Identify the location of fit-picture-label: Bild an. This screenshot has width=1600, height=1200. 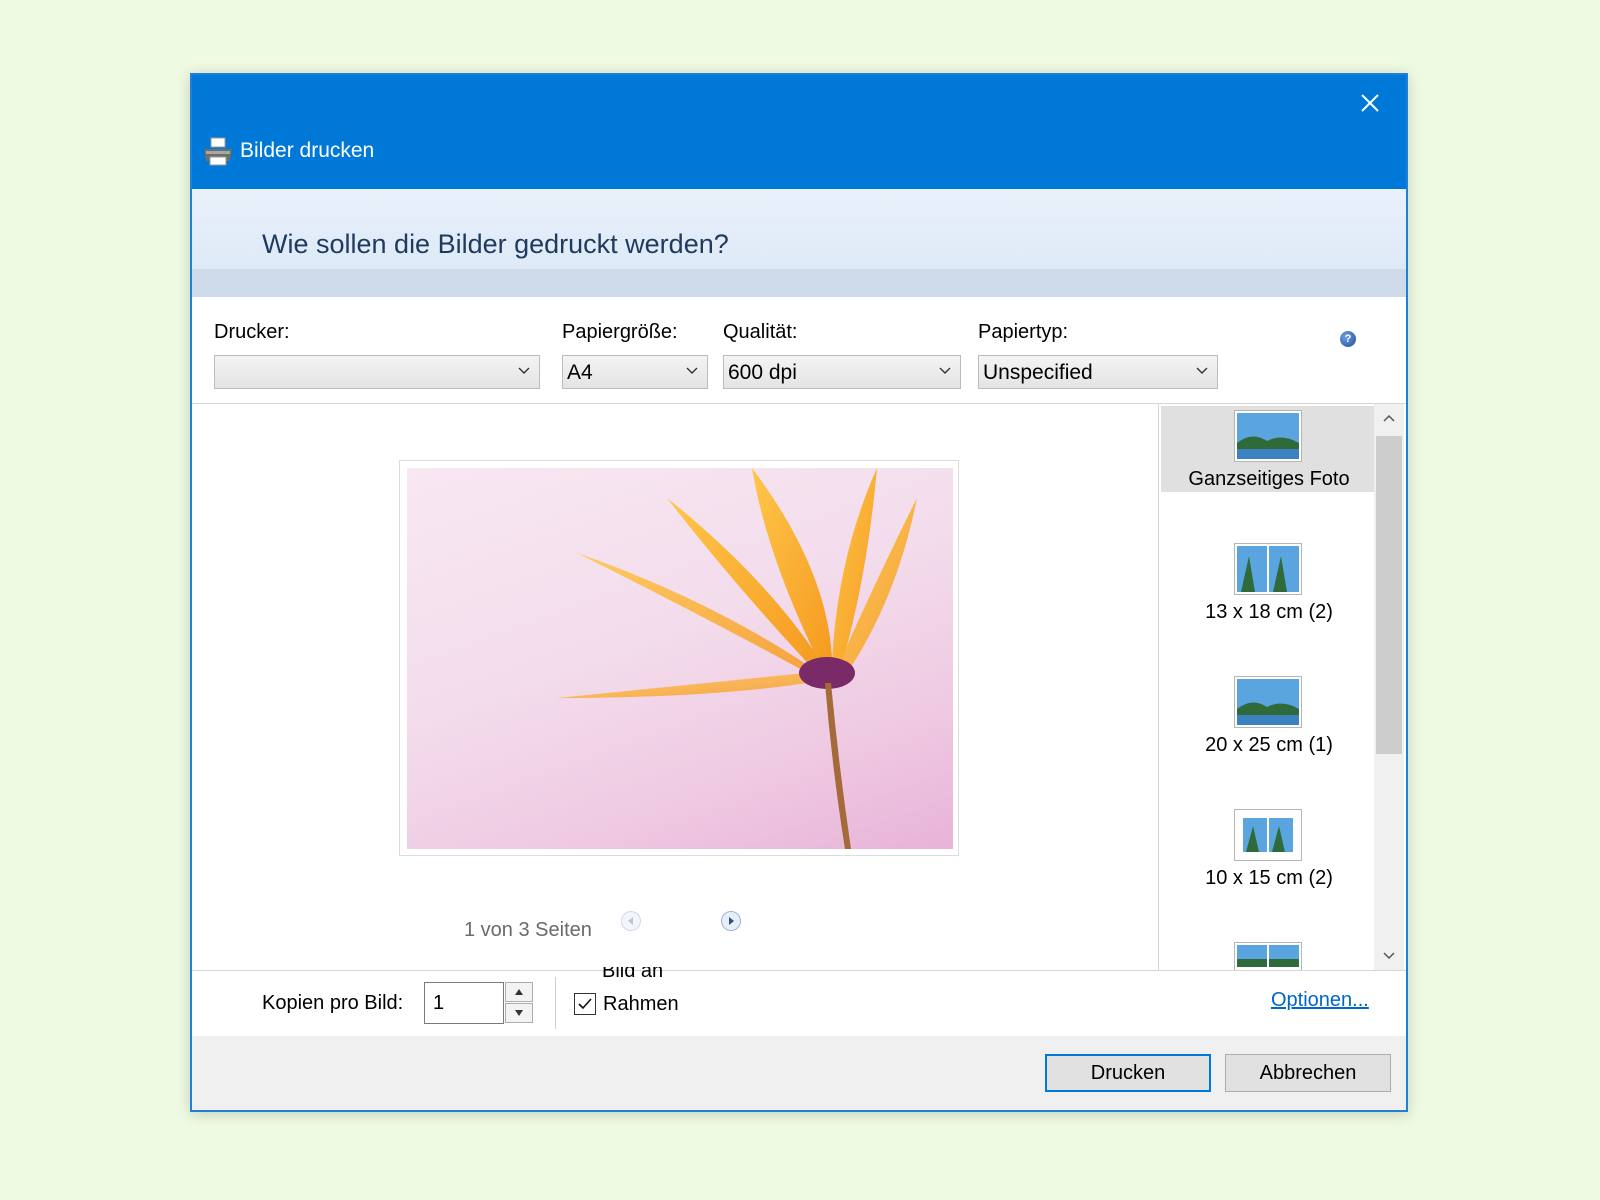
(633, 974).